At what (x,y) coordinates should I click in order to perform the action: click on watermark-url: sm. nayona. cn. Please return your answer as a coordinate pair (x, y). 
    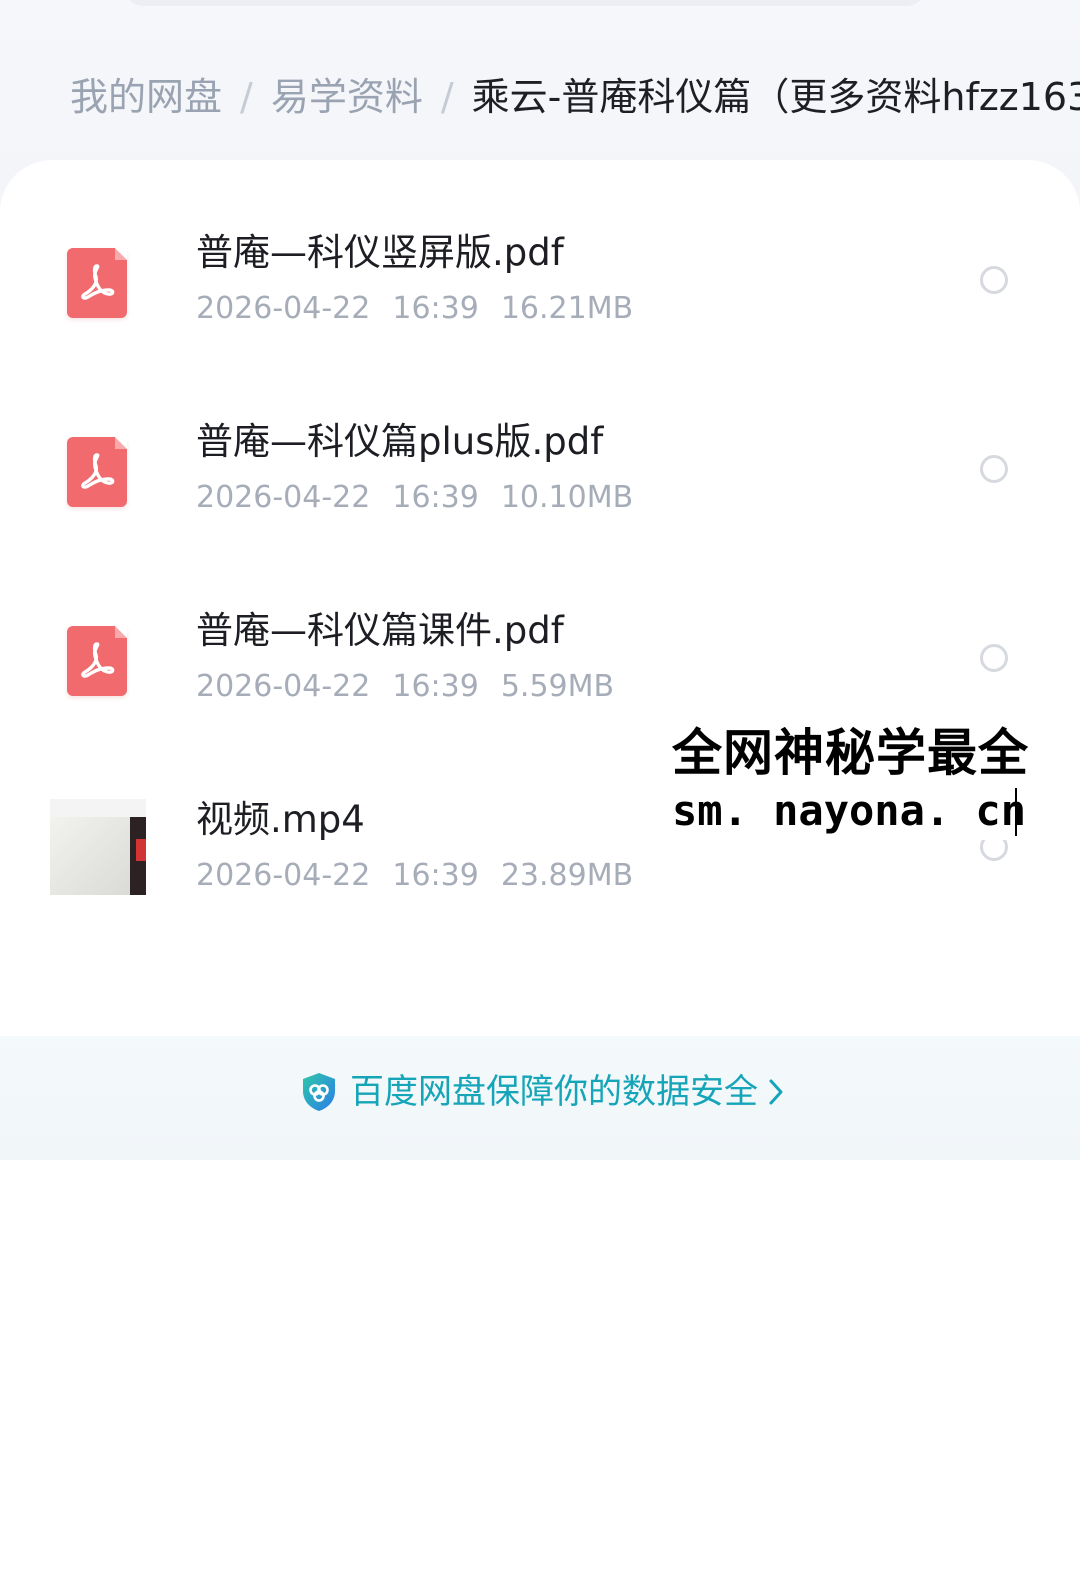
    Looking at the image, I should click on (849, 810).